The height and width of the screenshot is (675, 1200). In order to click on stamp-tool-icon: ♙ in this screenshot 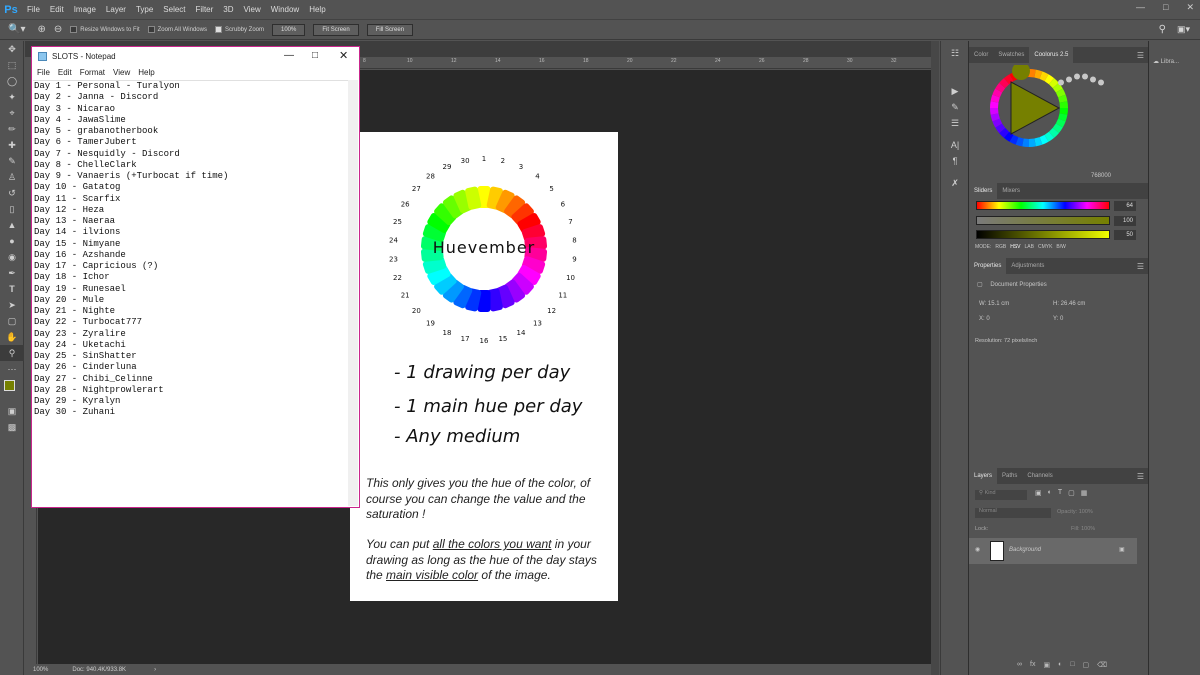, I will do `click(12, 177)`.